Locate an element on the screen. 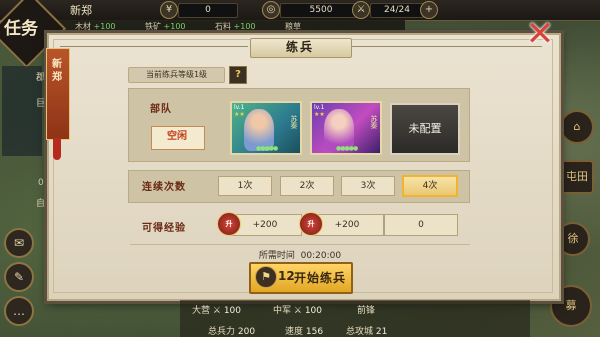 This screenshot has width=600, height=337. gold-icon: ◎ is located at coordinates (271, 10).